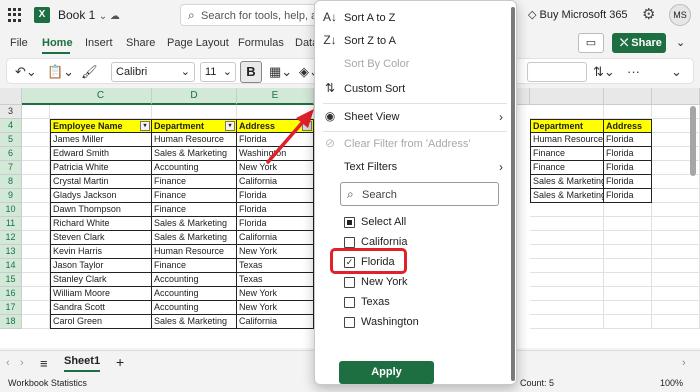  Describe the element at coordinates (413, 167) in the screenshot. I see `menu-item-text-filters: Text Filters ›` at that location.